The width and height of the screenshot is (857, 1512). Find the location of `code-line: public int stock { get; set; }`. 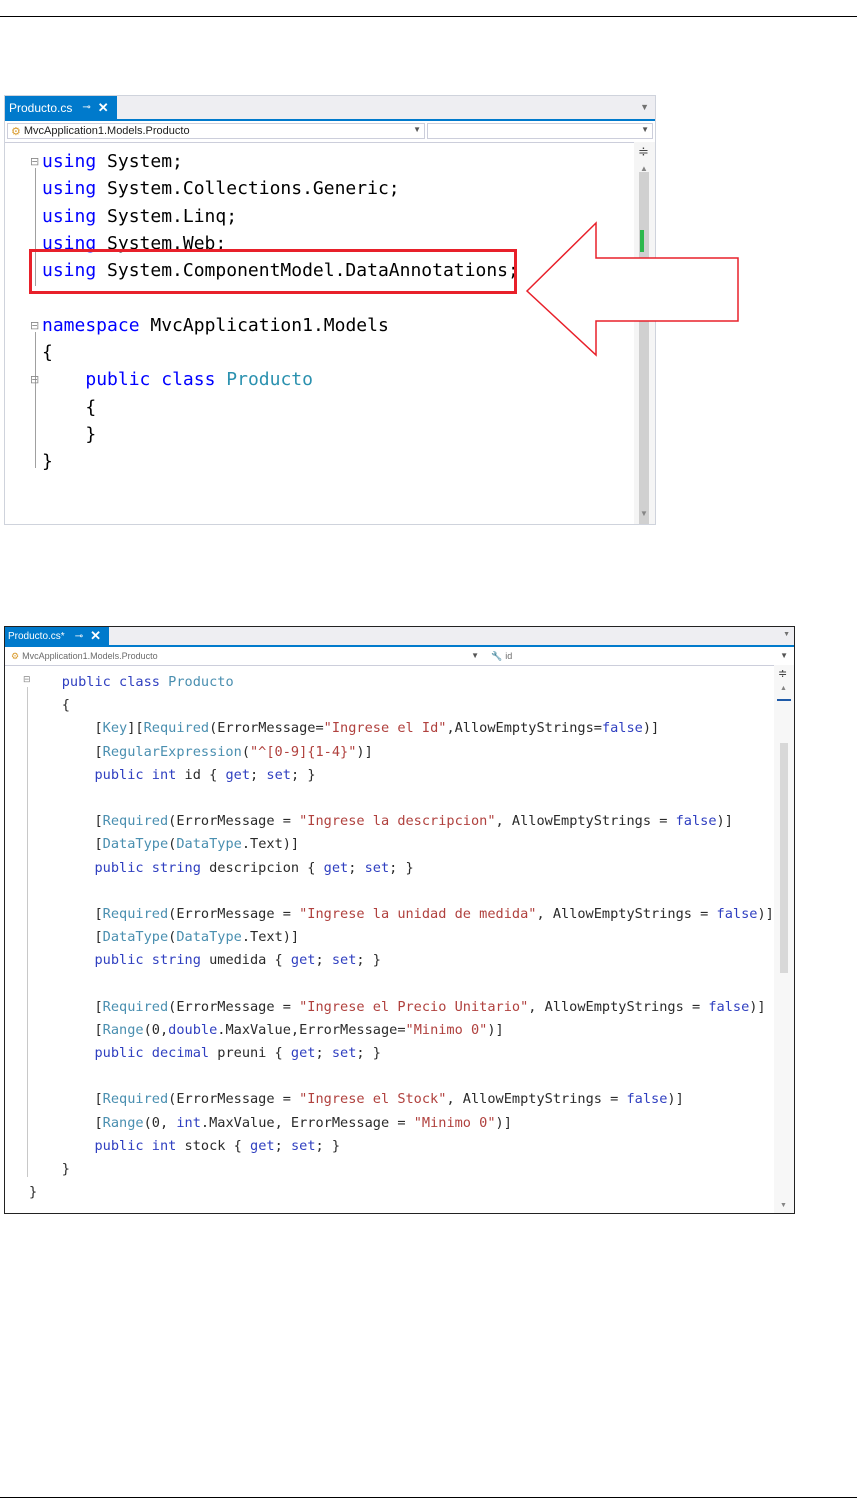

code-line: public int stock { get; set; } is located at coordinates (401, 1146).